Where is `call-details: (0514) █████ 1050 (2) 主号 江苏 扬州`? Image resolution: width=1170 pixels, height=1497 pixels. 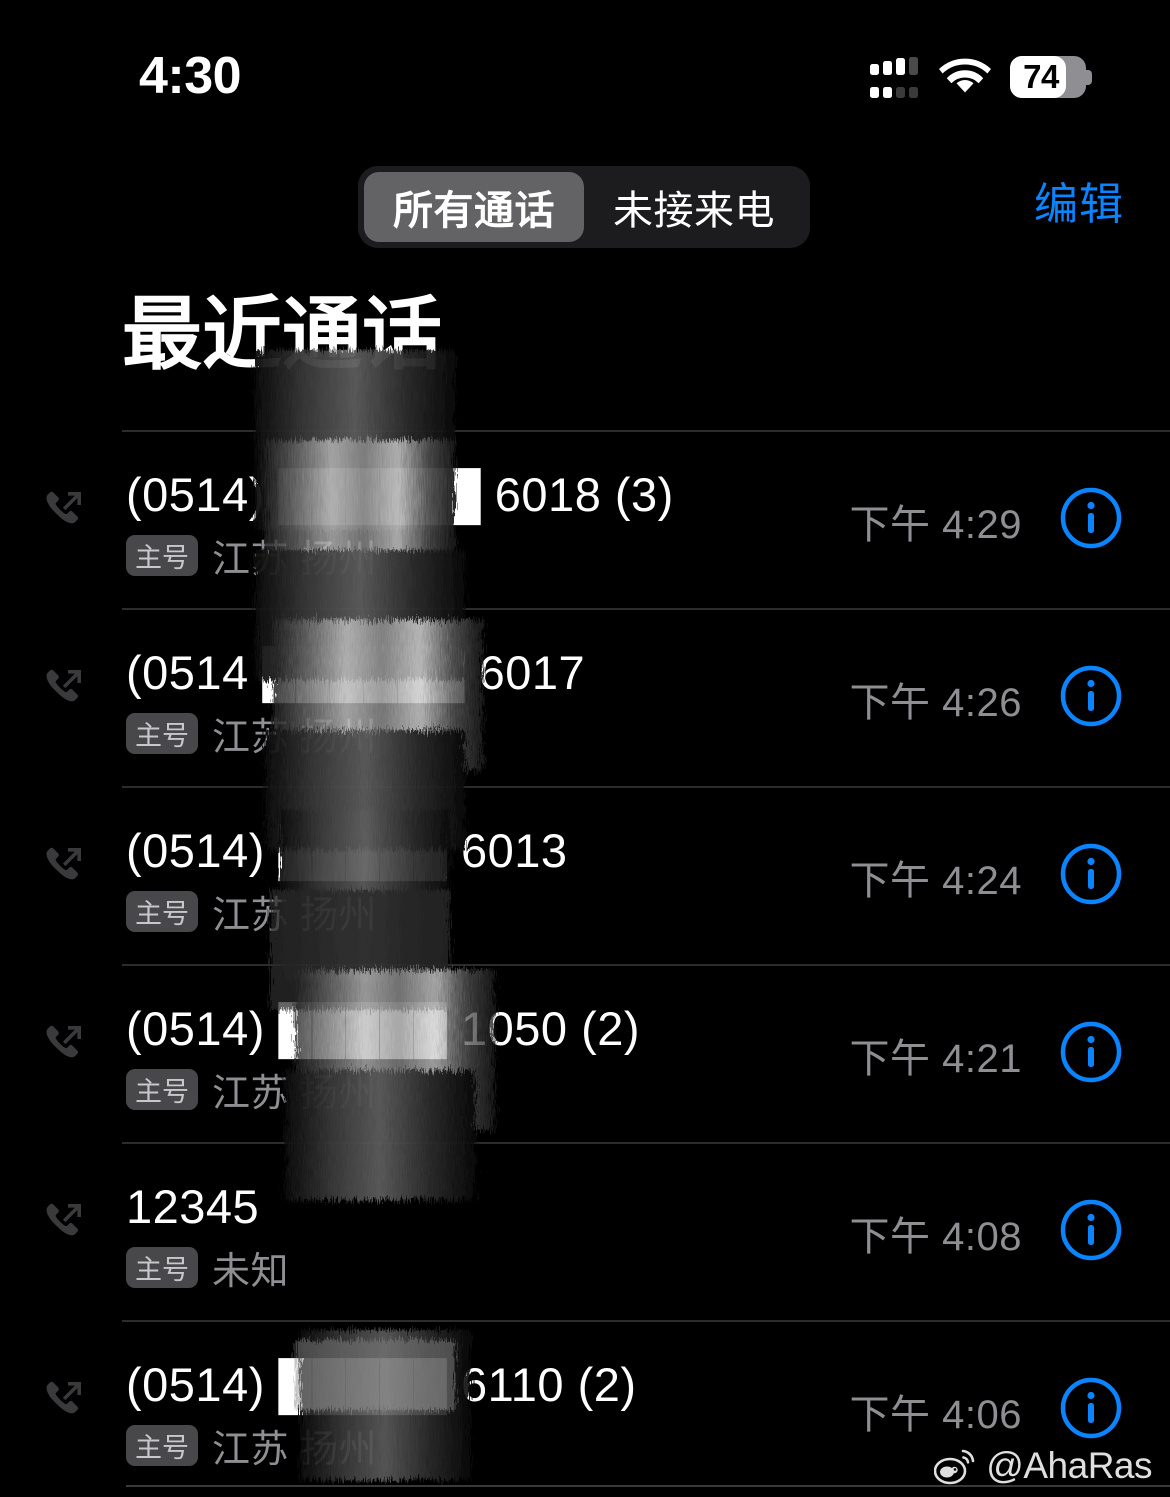 call-details: (0514) █████ 1050 (2) 主号 江苏 扬州 is located at coordinates (383, 1057).